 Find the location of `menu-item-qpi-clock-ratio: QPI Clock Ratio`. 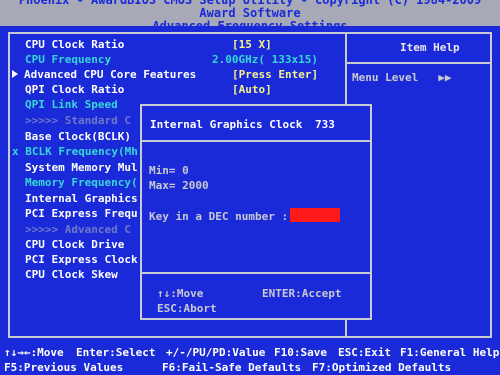

menu-item-qpi-clock-ratio: QPI Clock Ratio is located at coordinates (74, 89).